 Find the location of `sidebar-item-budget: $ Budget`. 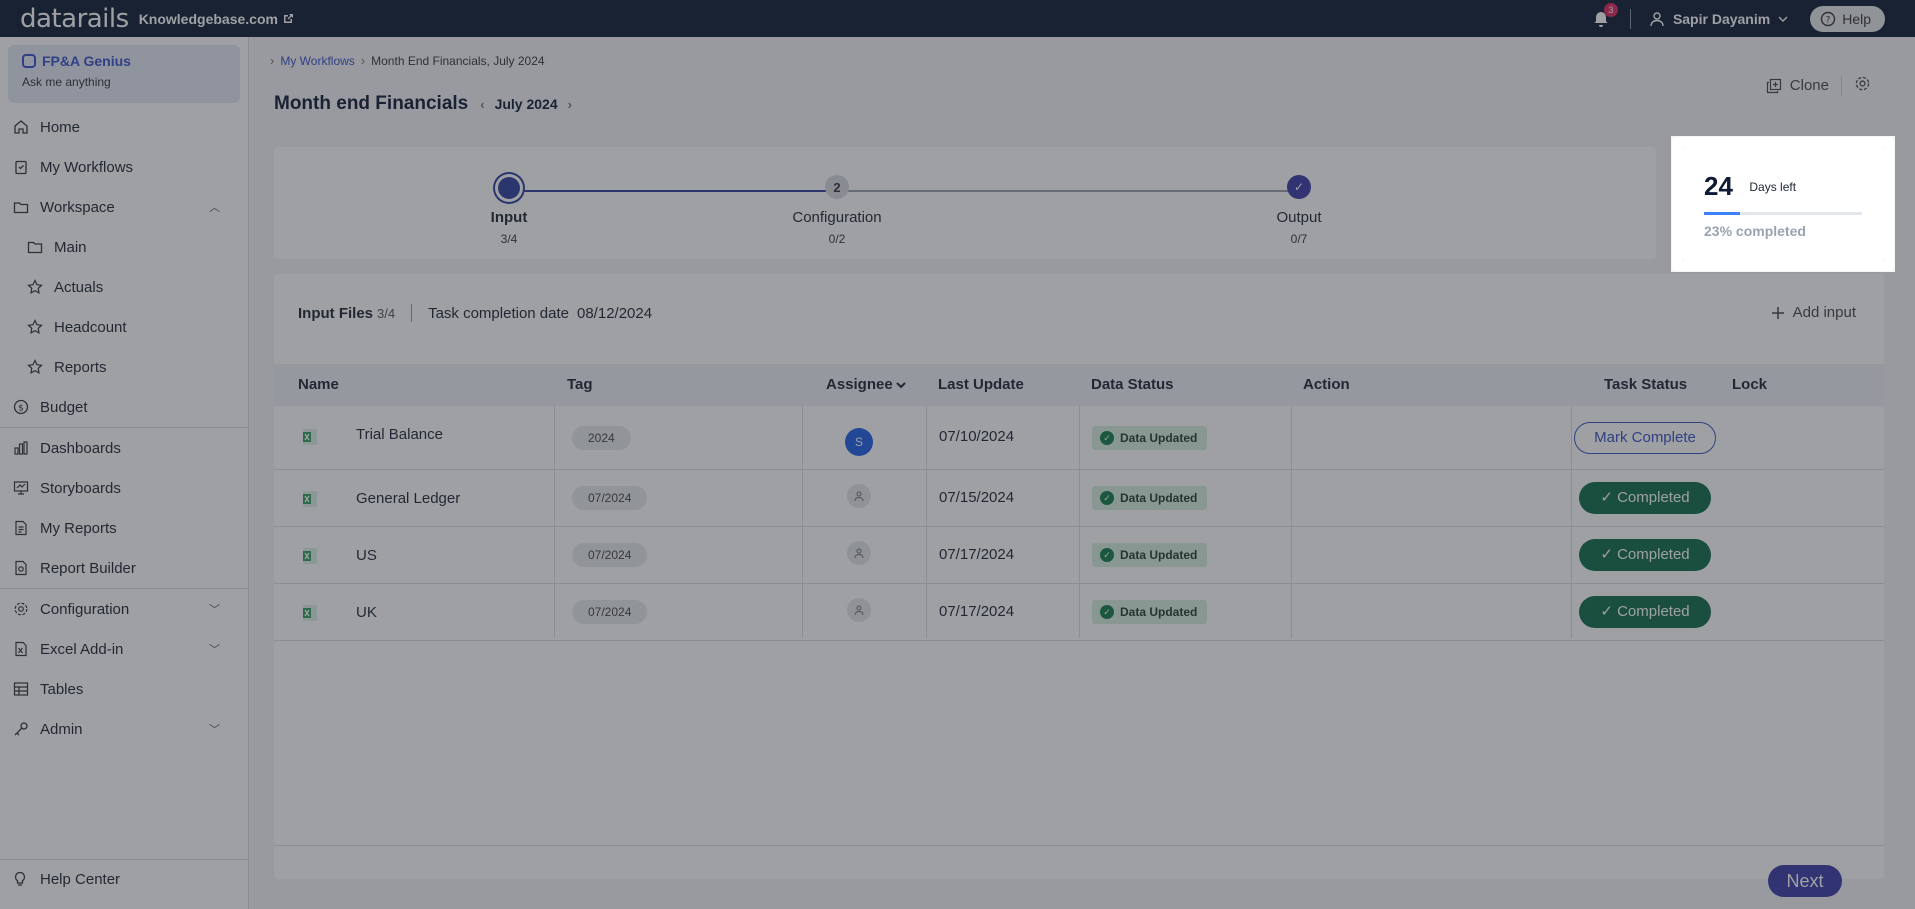

sidebar-item-budget: $ Budget is located at coordinates (124, 407).